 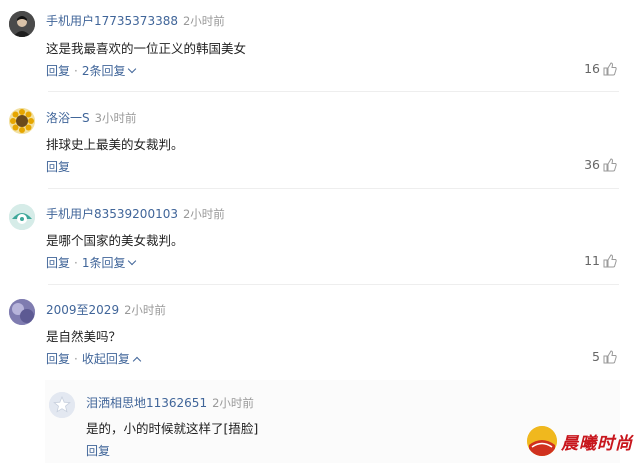 What do you see at coordinates (112, 21) in the screenshot?
I see `username: 手机用户17735373388` at bounding box center [112, 21].